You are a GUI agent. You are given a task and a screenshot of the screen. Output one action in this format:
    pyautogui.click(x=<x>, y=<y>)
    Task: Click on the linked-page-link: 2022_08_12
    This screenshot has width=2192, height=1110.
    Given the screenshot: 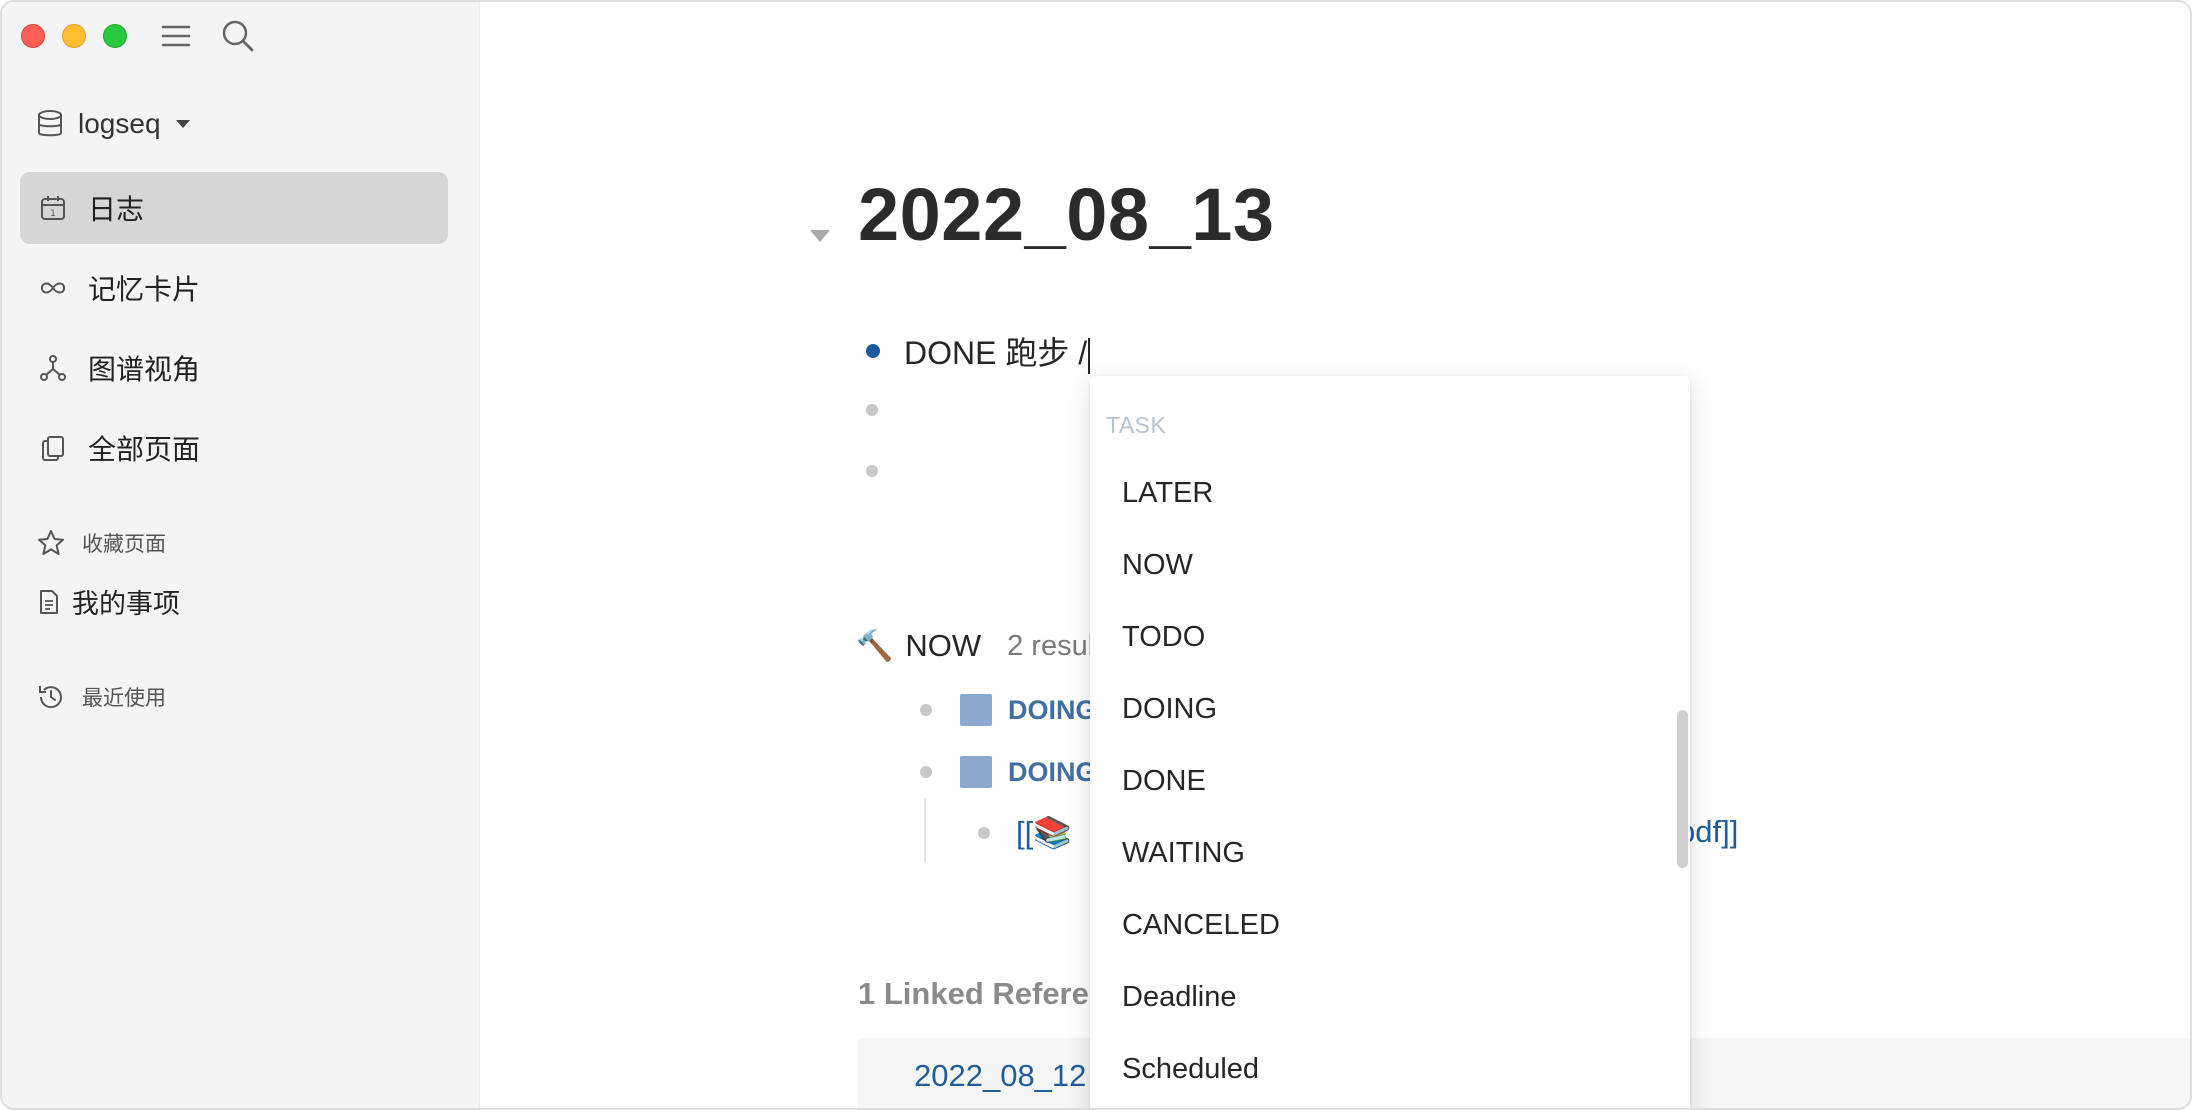 What is the action you would take?
    pyautogui.click(x=1000, y=1076)
    